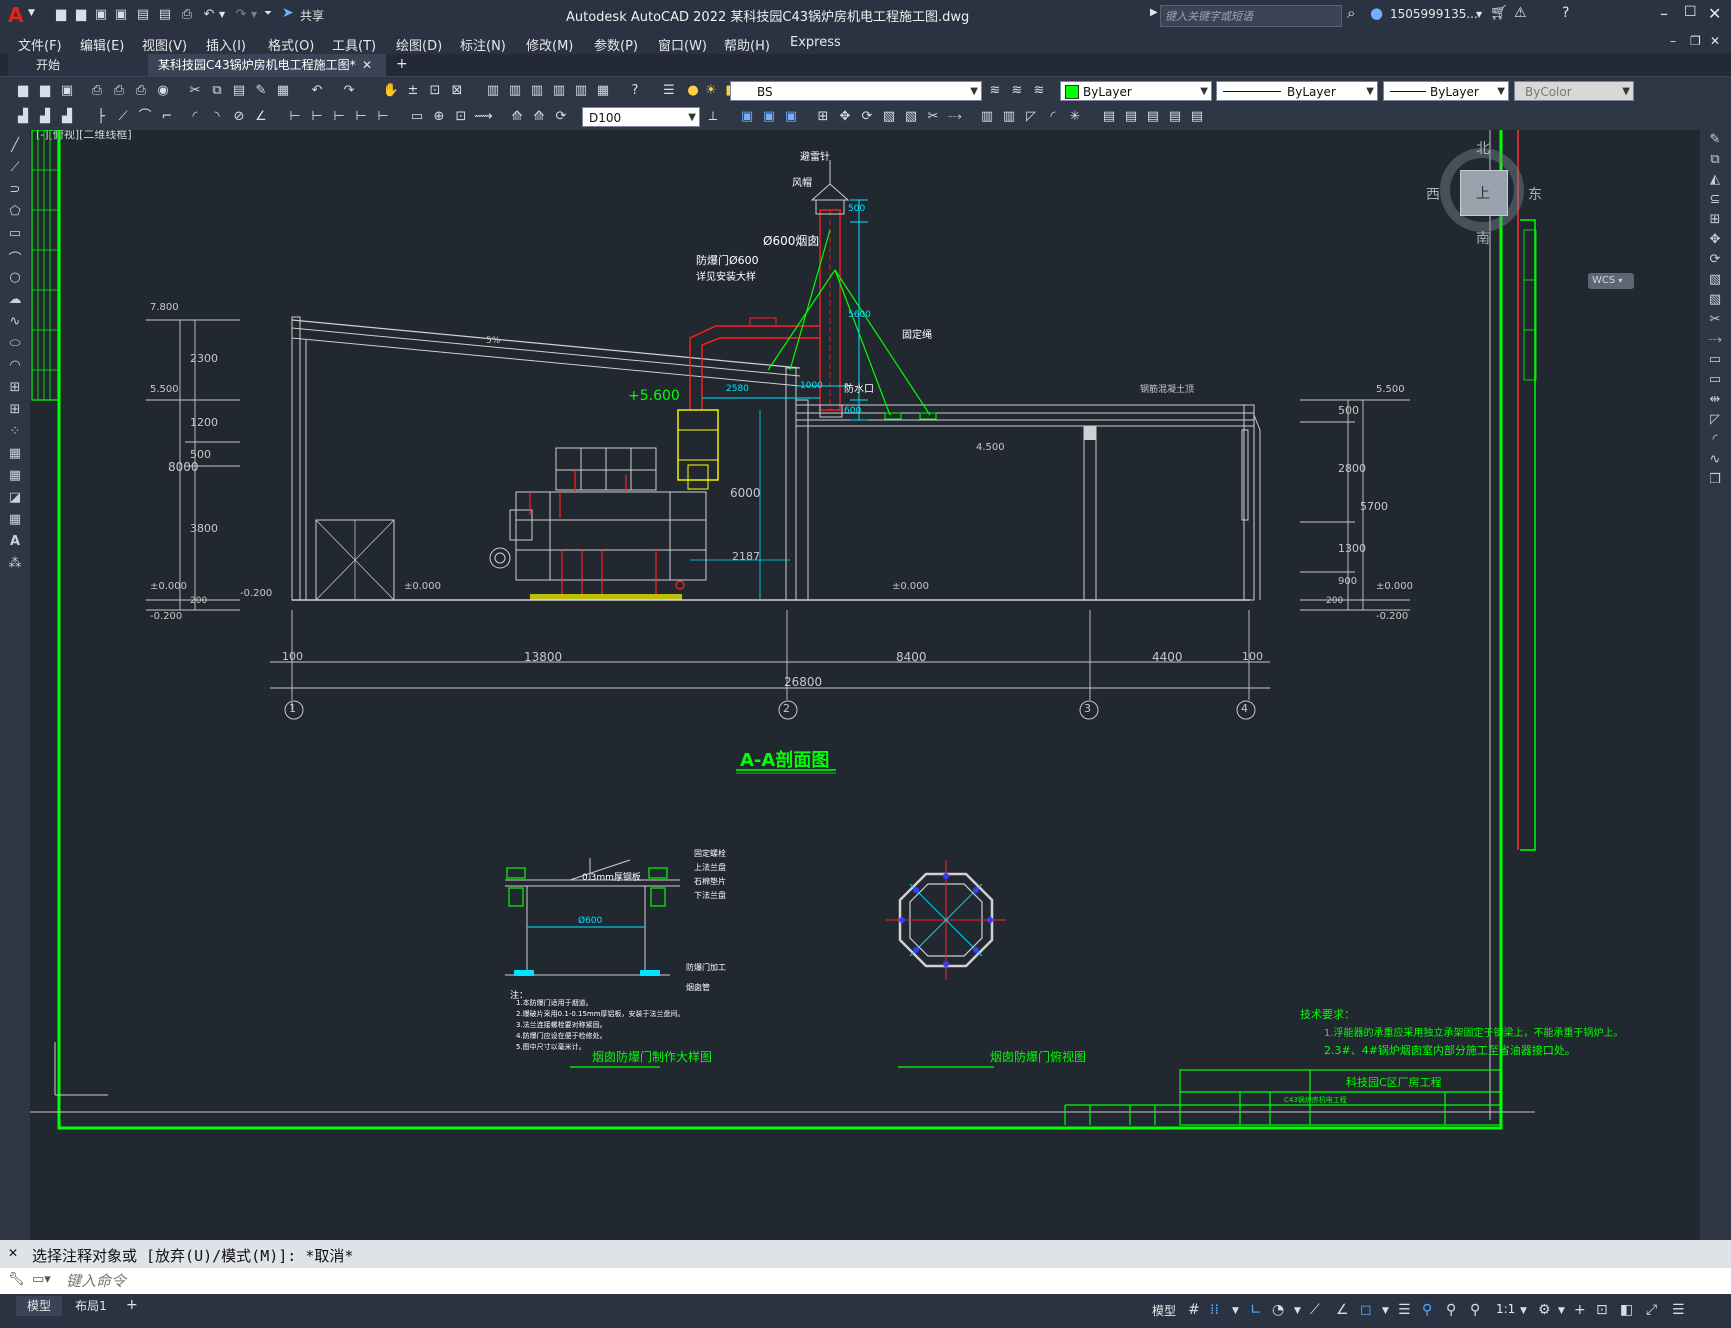 This screenshot has width=1731, height=1328. I want to click on gradient-icon-2: ▦, so click(15, 477).